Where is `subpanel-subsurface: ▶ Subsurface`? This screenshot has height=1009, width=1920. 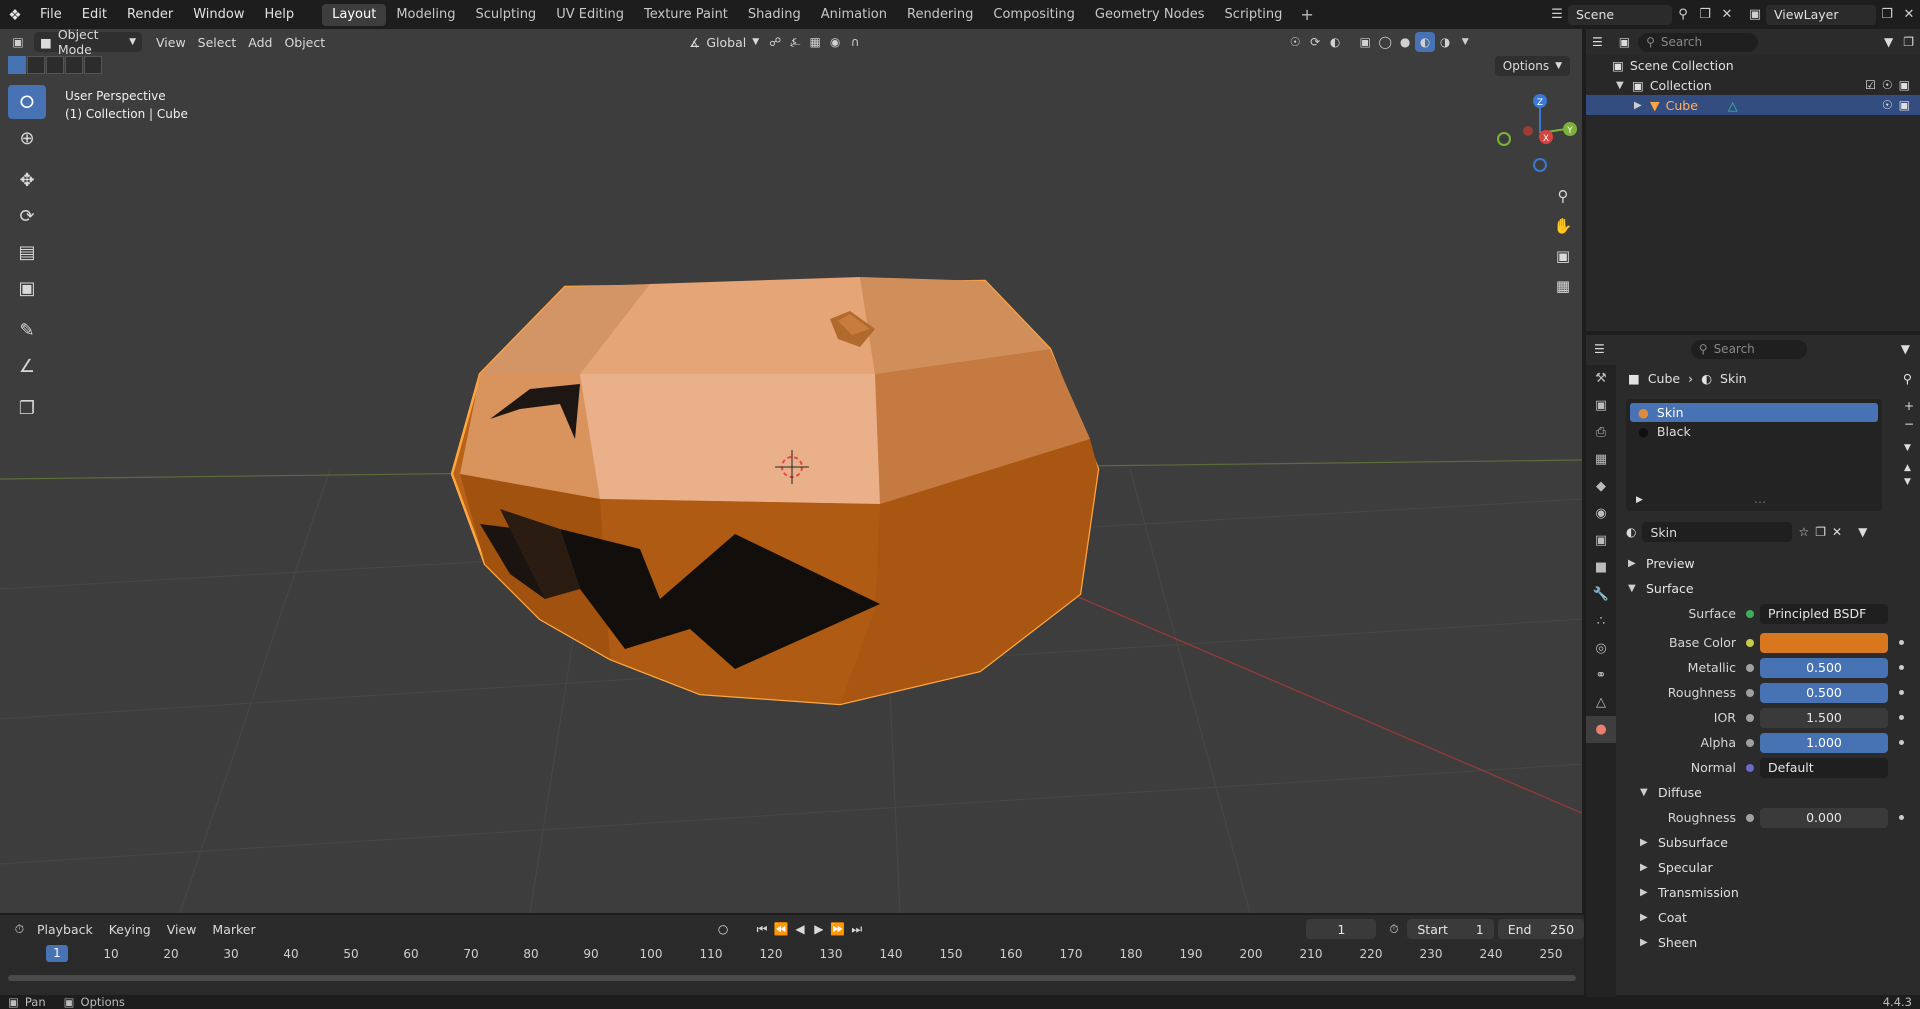 subpanel-subsurface: ▶ Subsurface is located at coordinates (1769, 842).